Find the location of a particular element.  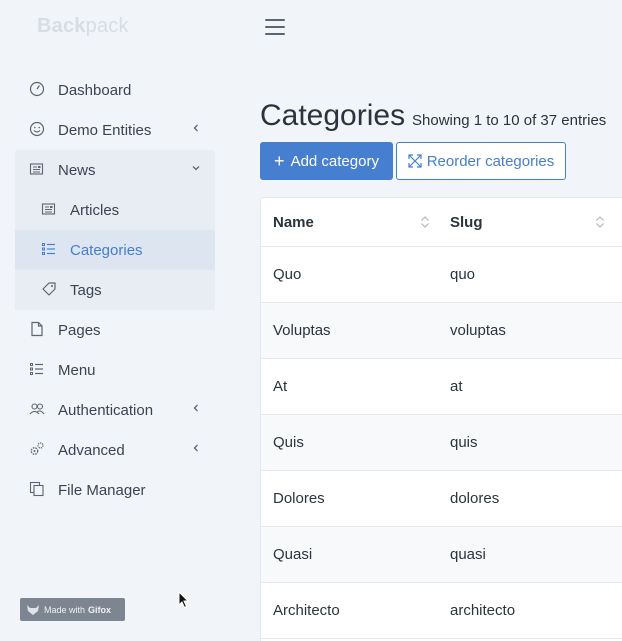

chevron-down-icon is located at coordinates (196, 168).